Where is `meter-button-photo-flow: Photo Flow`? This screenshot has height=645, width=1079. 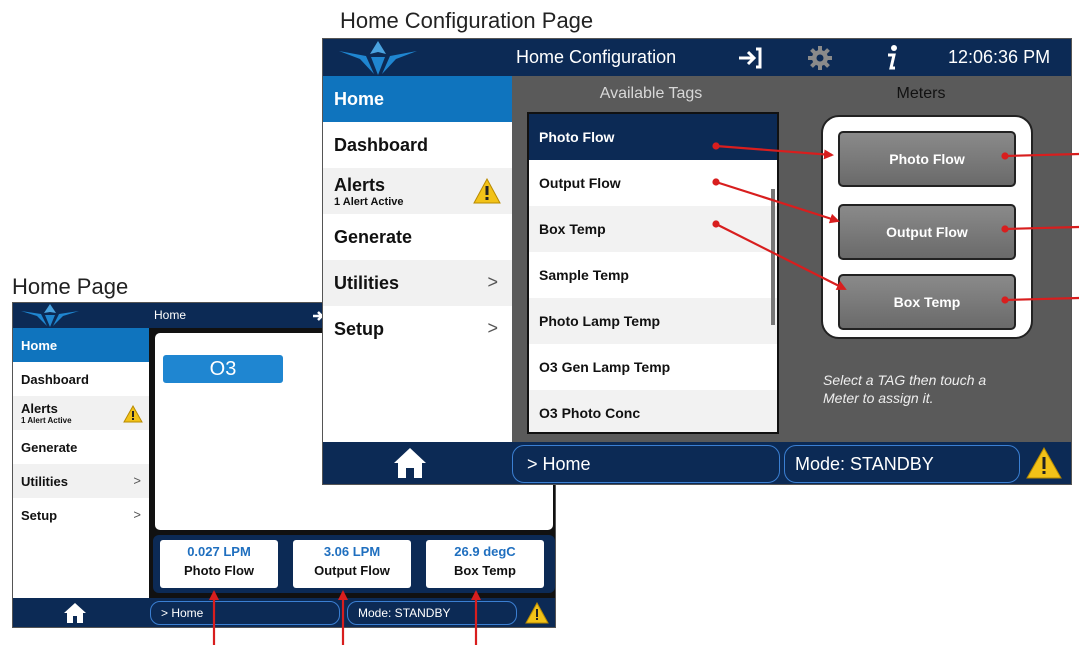
meter-button-photo-flow: Photo Flow is located at coordinates (927, 159).